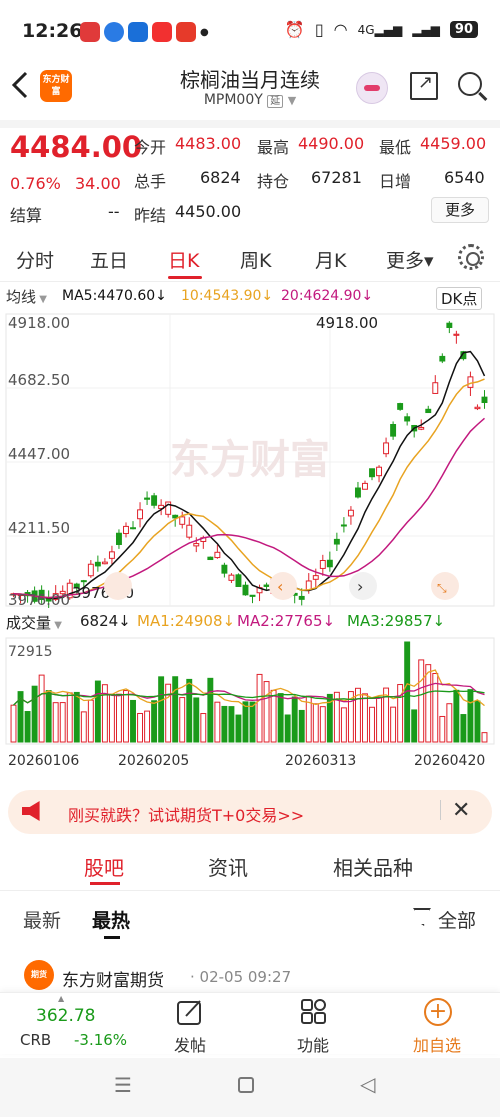  Describe the element at coordinates (113, 978) in the screenshot. I see `post-author: 东方财富期货` at that location.